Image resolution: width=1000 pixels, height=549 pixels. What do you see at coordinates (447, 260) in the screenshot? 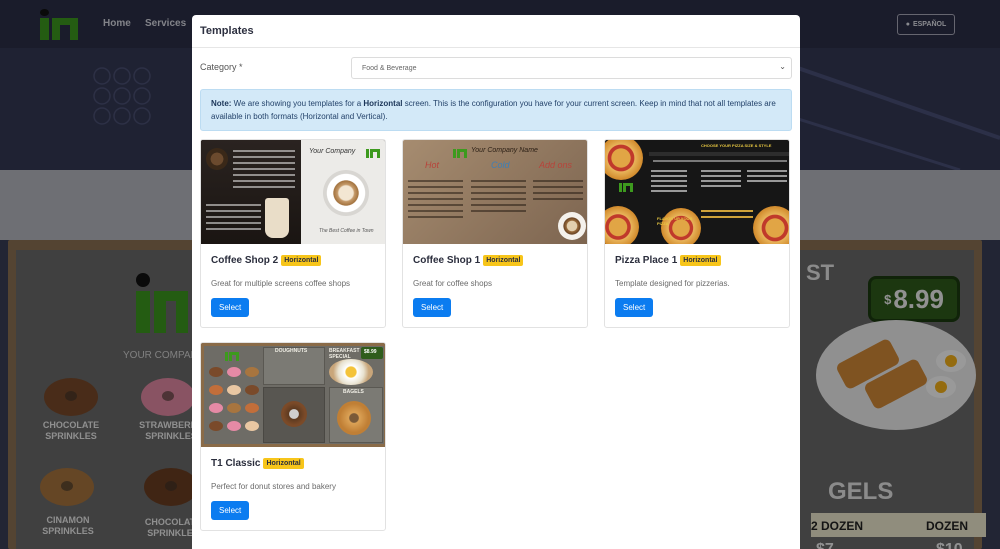
I see `template-name: Coffee Shop 1` at bounding box center [447, 260].